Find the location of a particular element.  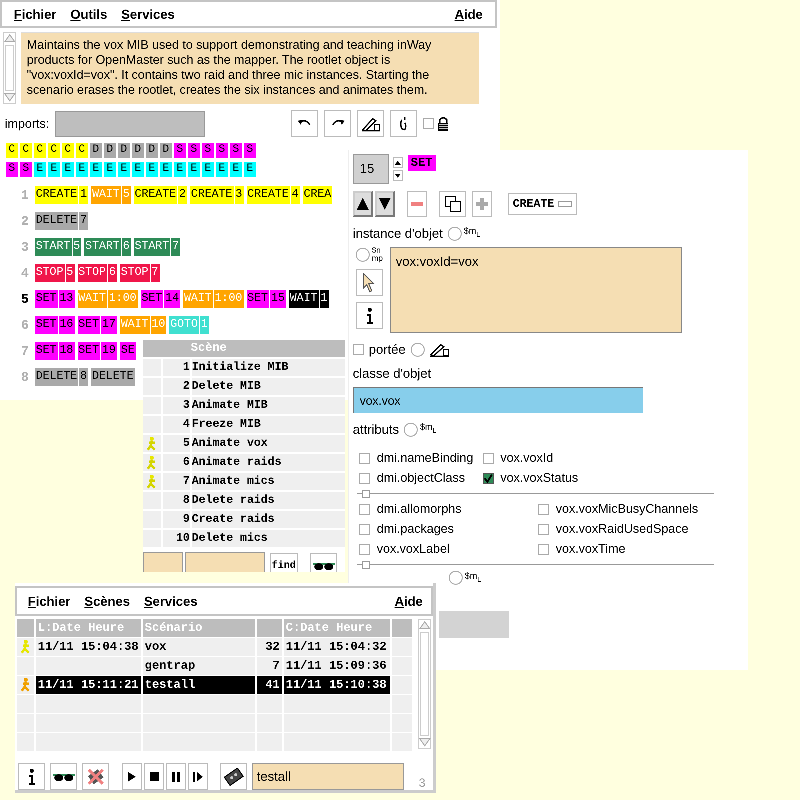

table-cell: 7 is located at coordinates (269, 666).